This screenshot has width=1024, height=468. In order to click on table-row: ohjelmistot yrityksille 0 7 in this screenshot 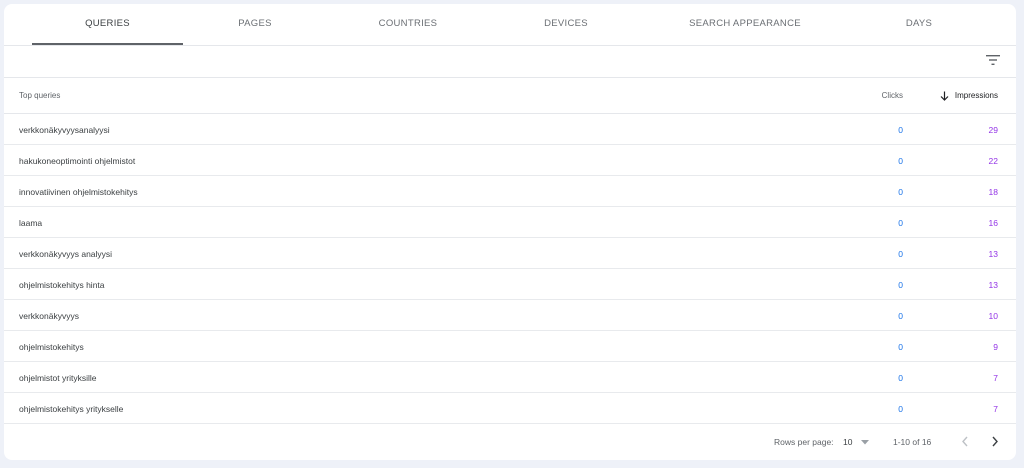, I will do `click(510, 377)`.